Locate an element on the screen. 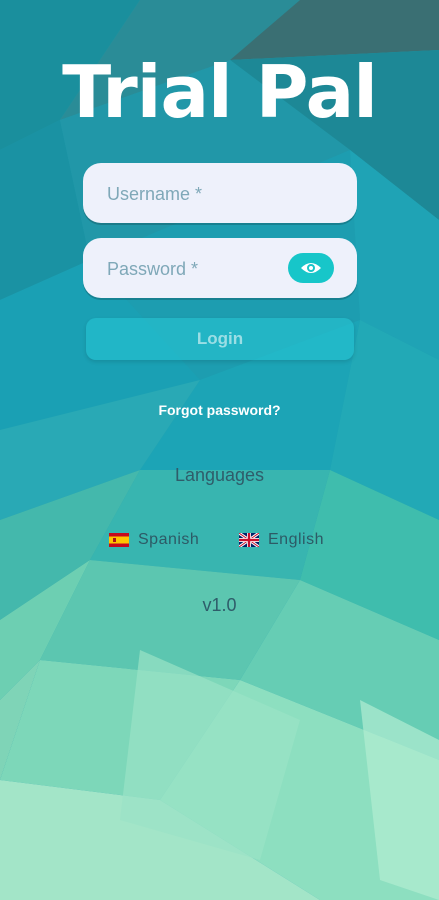  spain-flag-icon is located at coordinates (119, 540).